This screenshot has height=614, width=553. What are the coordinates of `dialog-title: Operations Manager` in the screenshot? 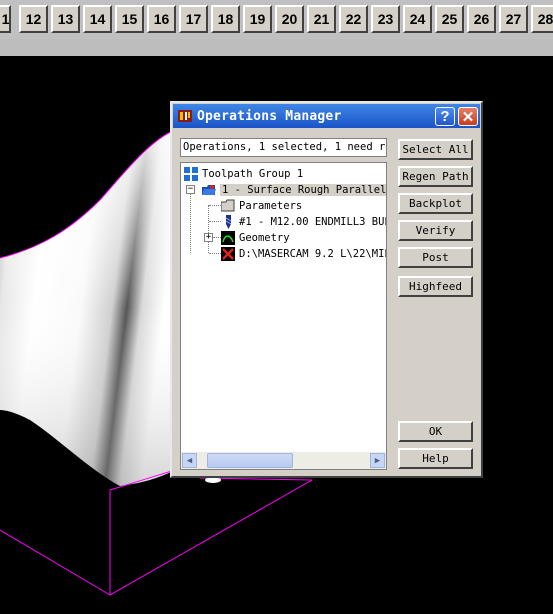 It's located at (269, 116).